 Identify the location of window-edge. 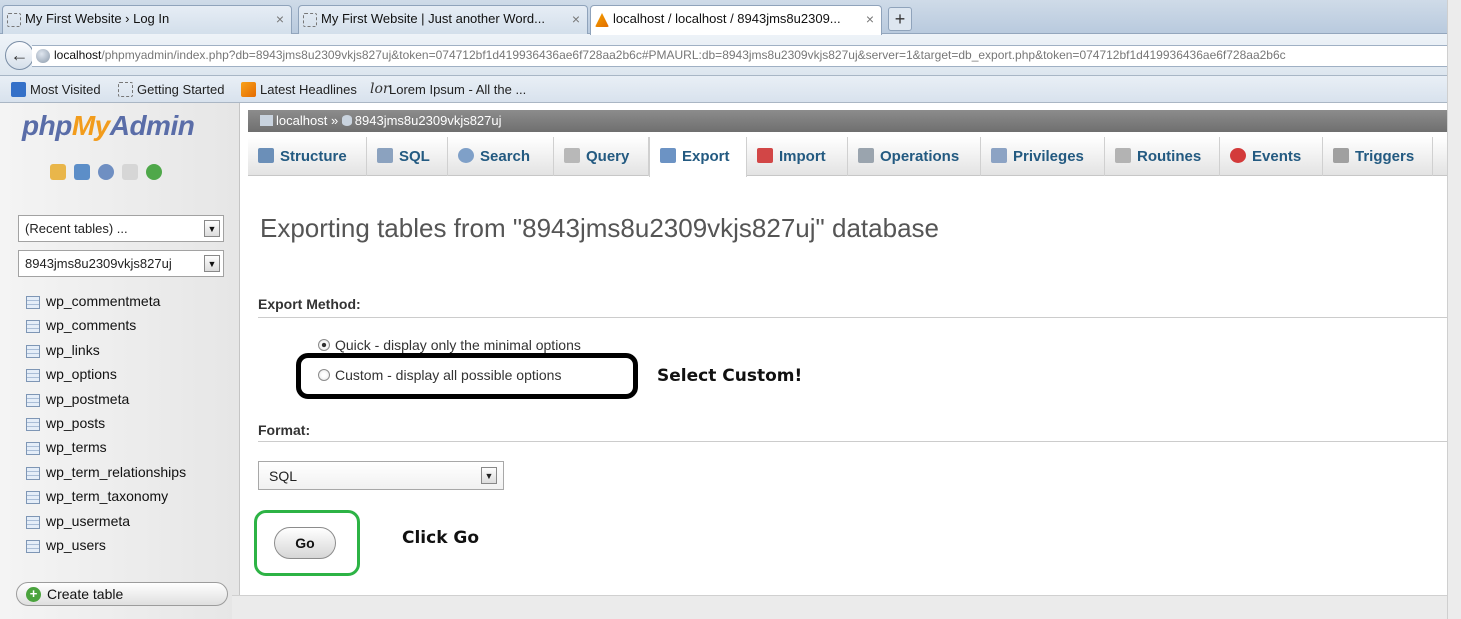
(1454, 309).